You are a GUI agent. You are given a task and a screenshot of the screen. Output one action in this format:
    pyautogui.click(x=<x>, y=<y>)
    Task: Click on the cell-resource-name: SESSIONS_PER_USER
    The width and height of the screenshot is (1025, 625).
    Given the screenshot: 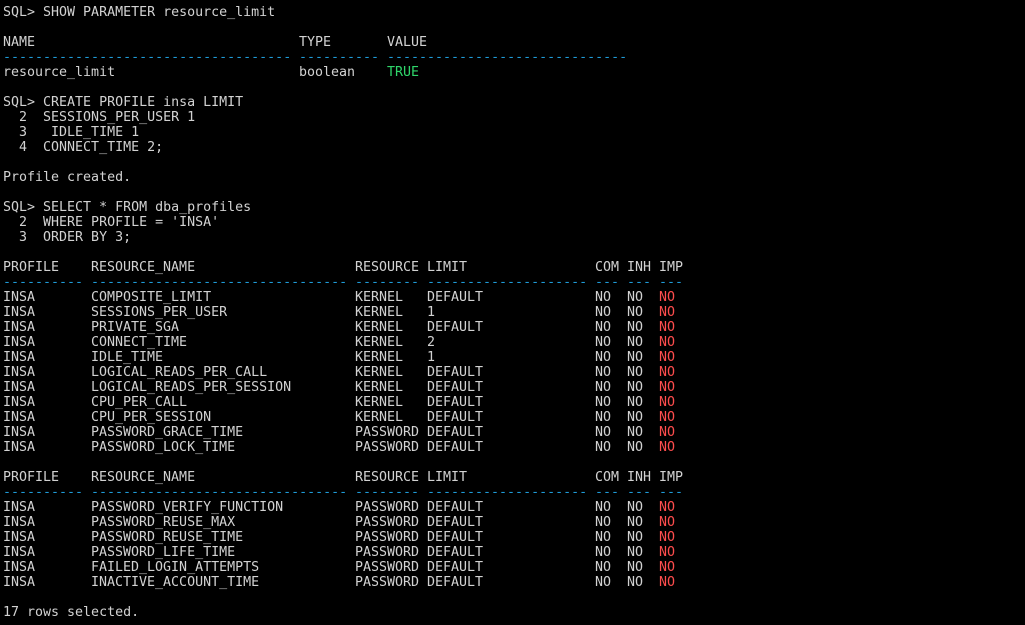 What is the action you would take?
    pyautogui.click(x=159, y=312)
    